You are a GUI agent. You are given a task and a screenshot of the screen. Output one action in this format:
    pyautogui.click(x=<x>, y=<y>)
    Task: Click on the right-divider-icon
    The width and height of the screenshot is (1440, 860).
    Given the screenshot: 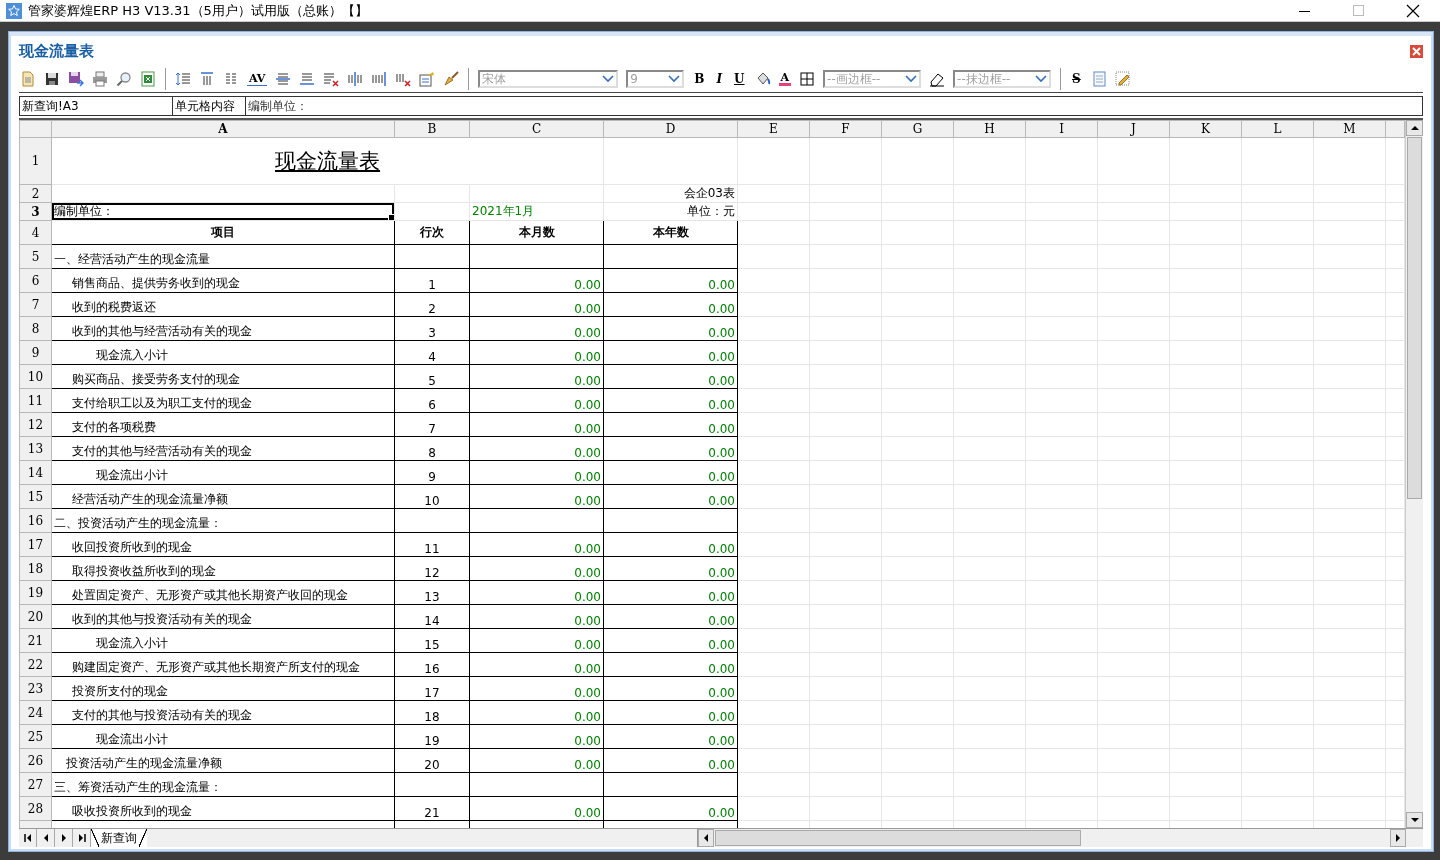 What is the action you would take?
    pyautogui.click(x=379, y=79)
    